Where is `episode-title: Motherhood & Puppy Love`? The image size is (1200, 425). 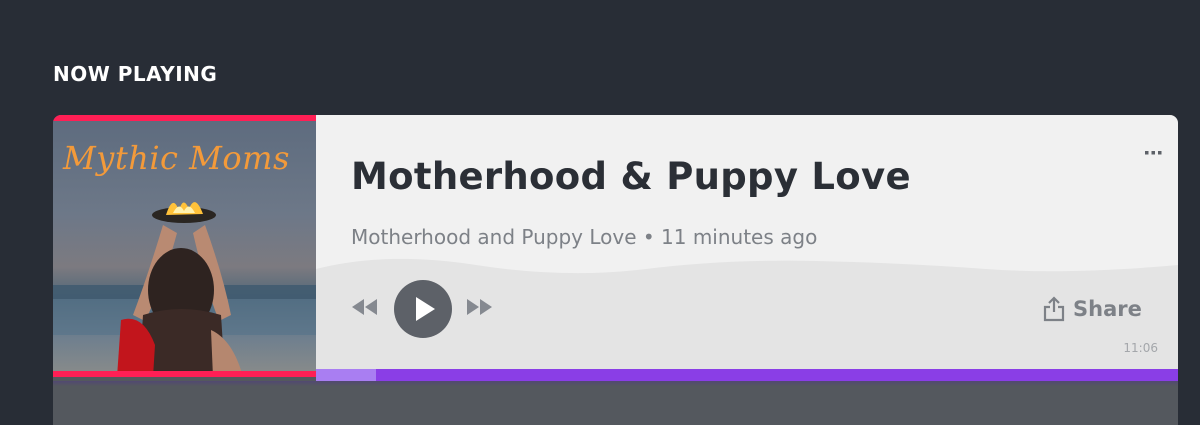 episode-title: Motherhood & Puppy Love is located at coordinates (631, 176).